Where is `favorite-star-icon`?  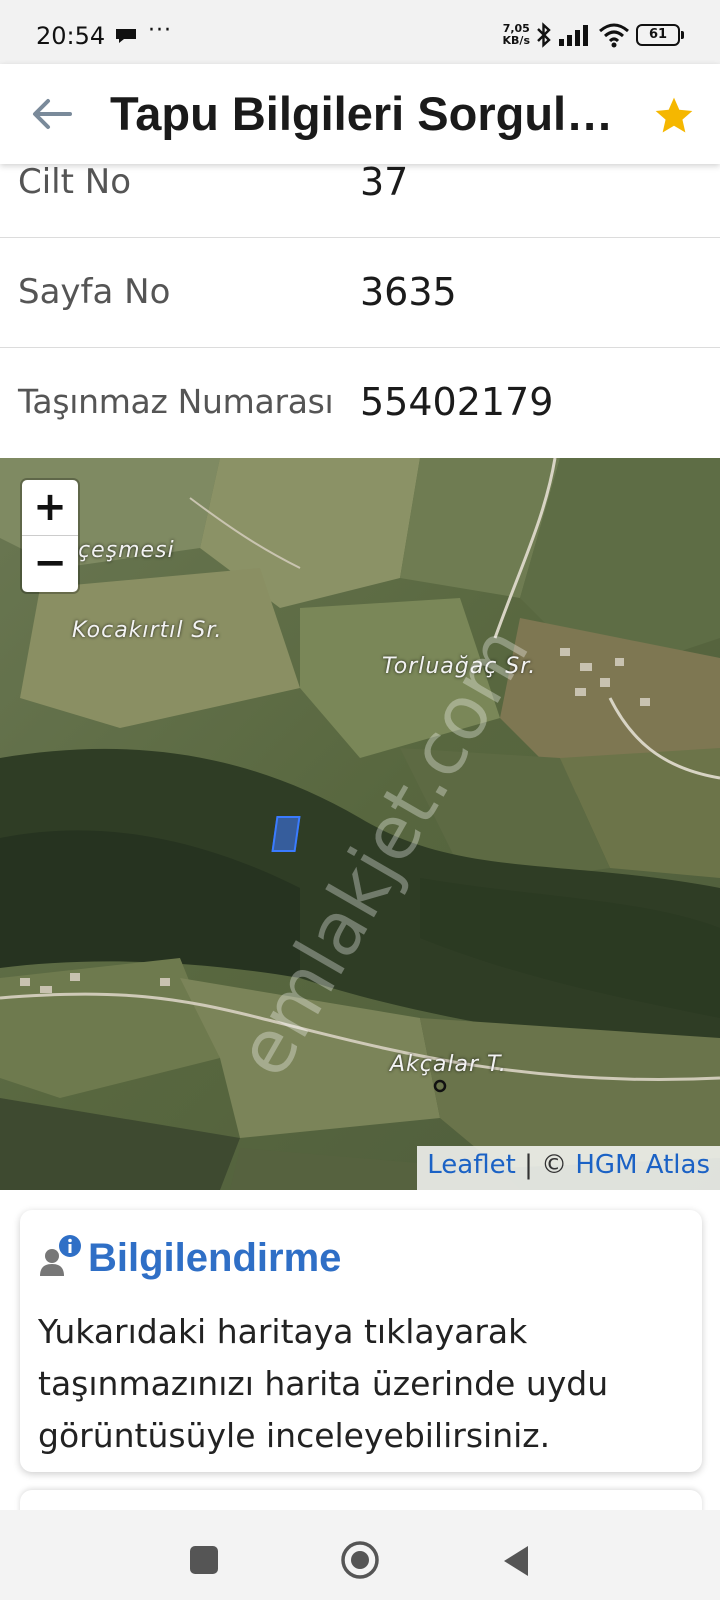
favorite-star-icon is located at coordinates (674, 116).